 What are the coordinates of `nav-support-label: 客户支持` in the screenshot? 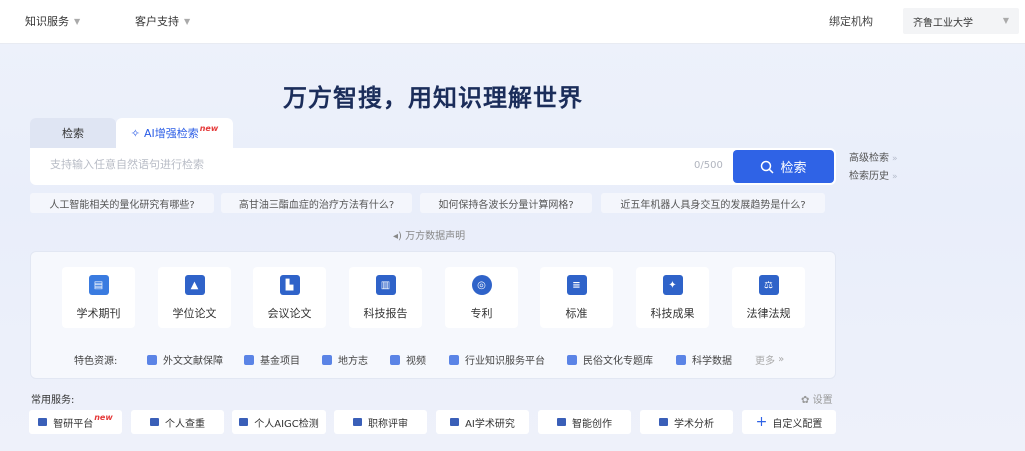 It's located at (157, 21).